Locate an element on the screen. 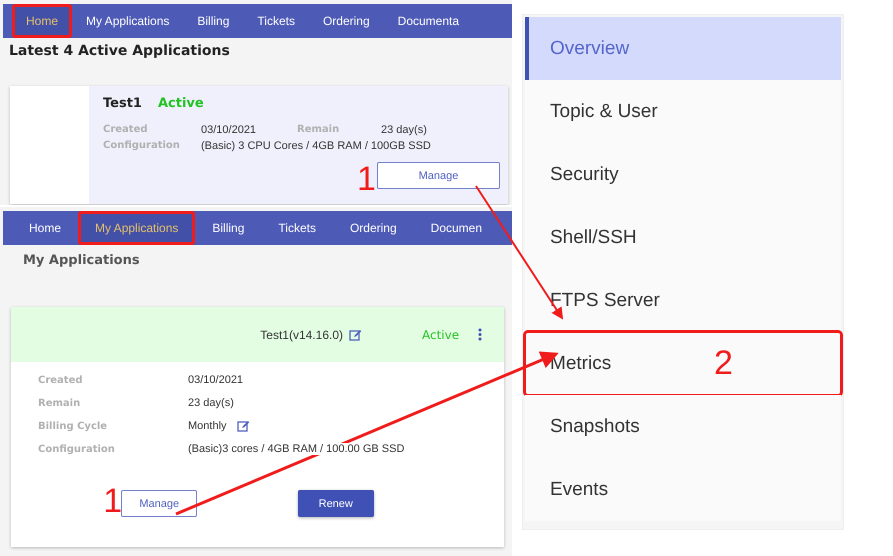 The image size is (893, 556). sidebar-item: Snapshots is located at coordinates (683, 426).